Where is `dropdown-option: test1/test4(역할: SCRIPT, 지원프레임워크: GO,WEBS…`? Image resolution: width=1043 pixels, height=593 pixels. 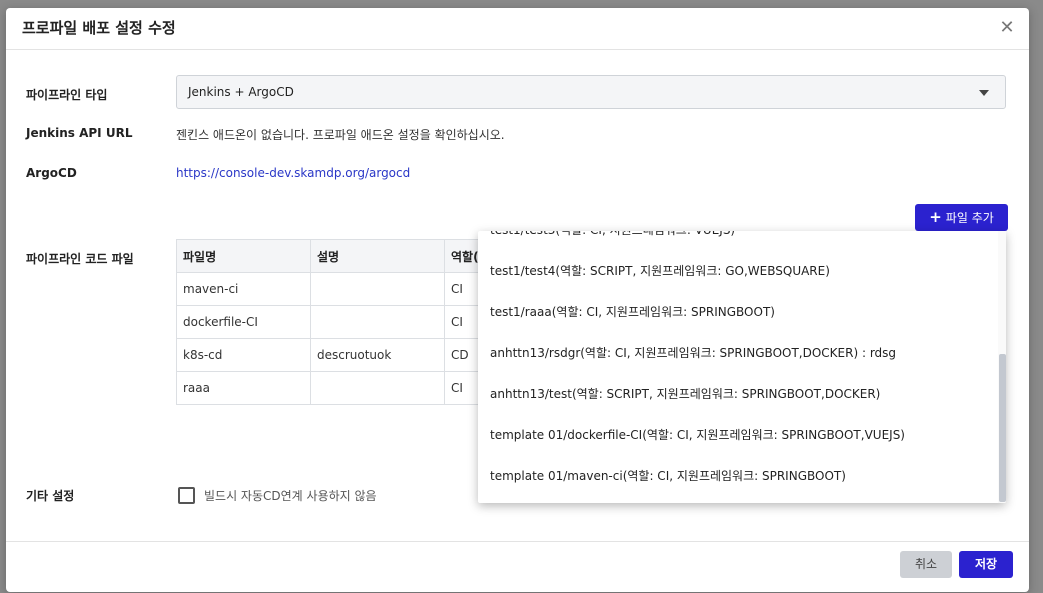 dropdown-option: test1/test4(역할: SCRIPT, 지원프레임워크: GO,WEBS… is located at coordinates (738, 271).